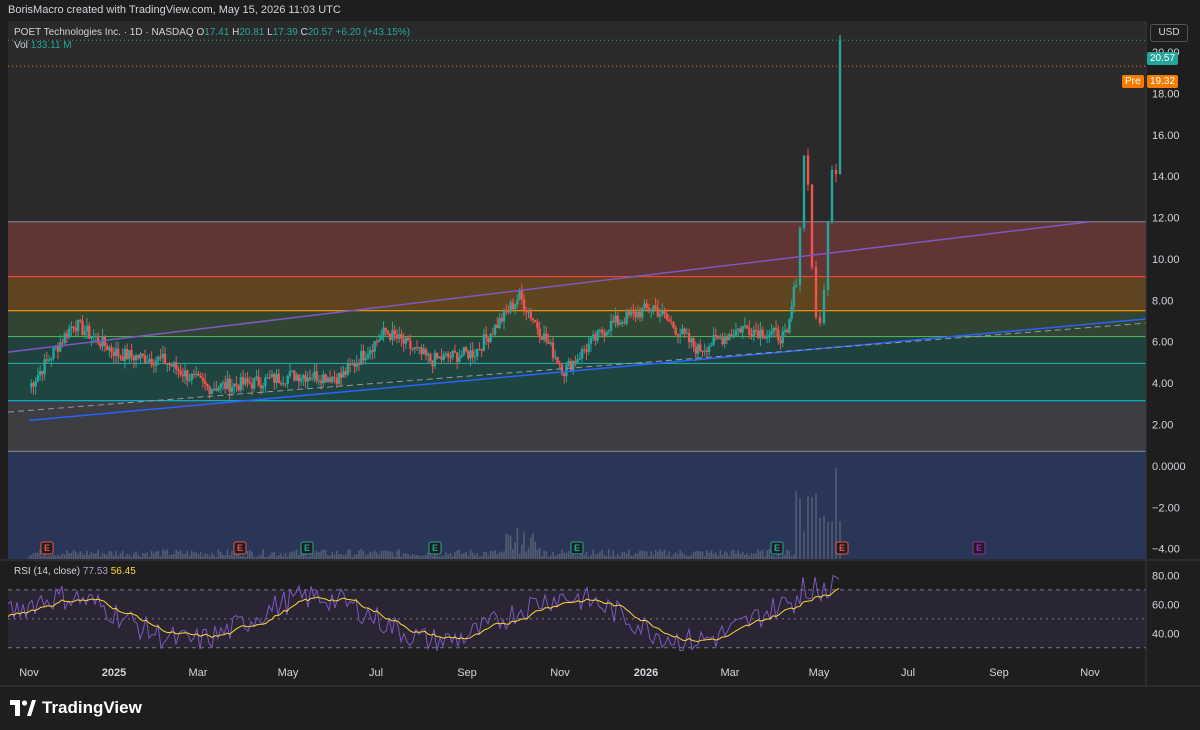  What do you see at coordinates (76, 708) in the screenshot?
I see `tradingview-logo: TradingView` at bounding box center [76, 708].